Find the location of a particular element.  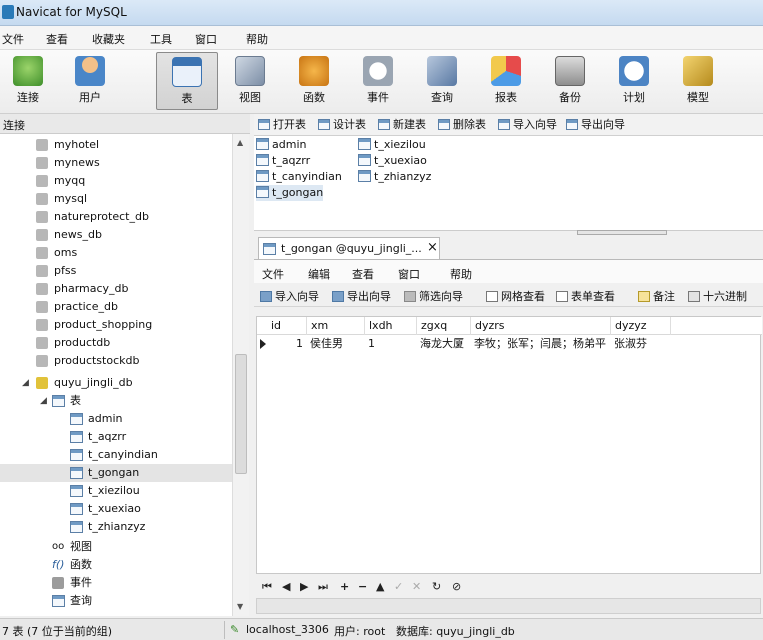

object-item-selected: t_gongan is located at coordinates (290, 193).